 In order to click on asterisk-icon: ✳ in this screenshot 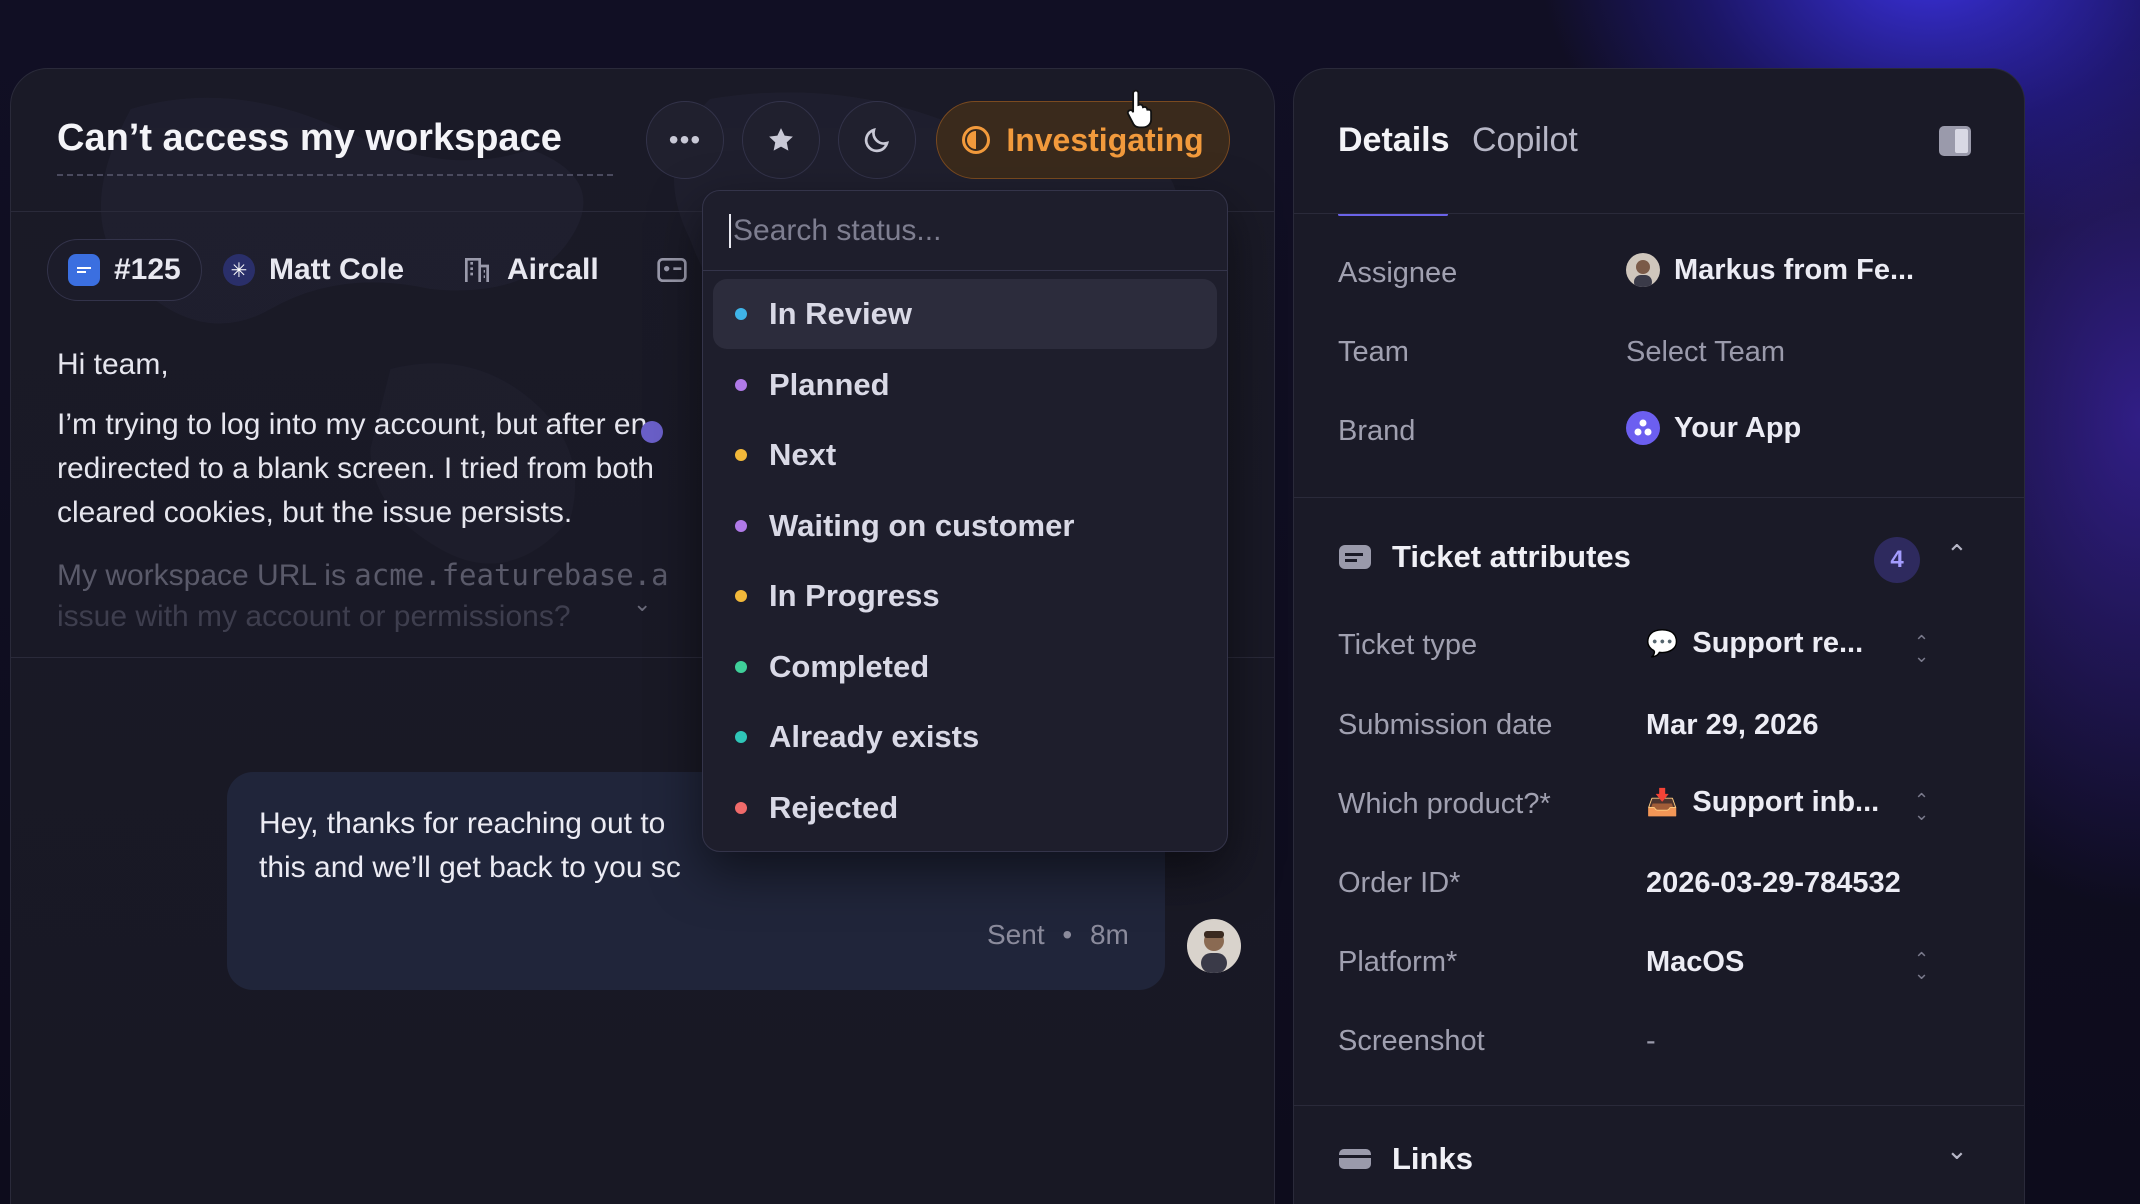, I will do `click(239, 270)`.